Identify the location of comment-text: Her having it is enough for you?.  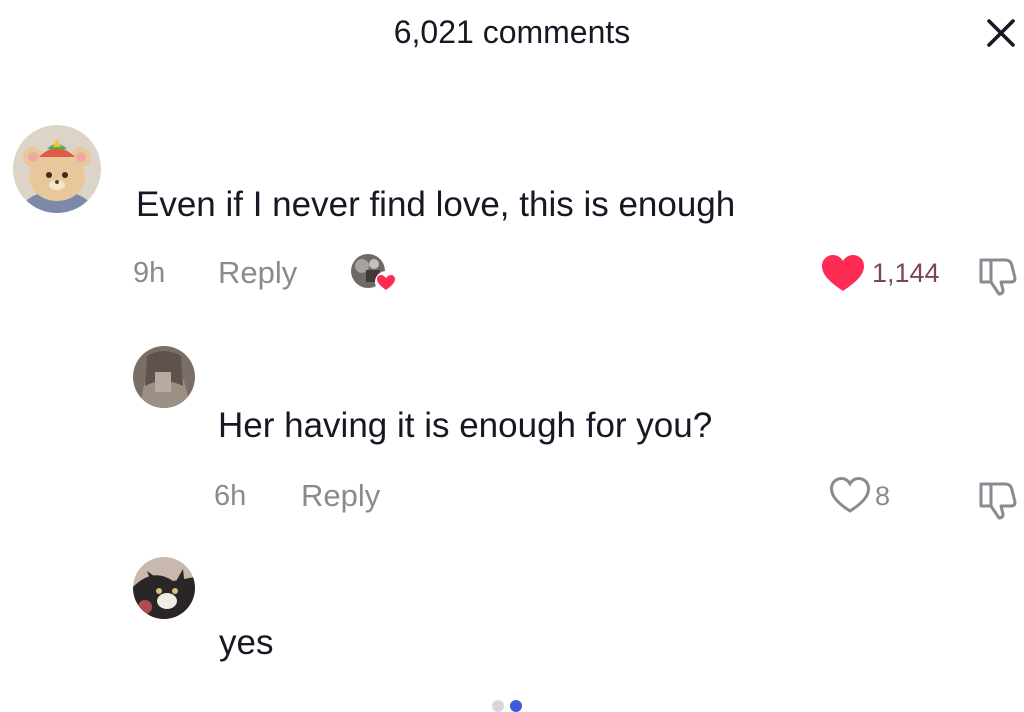
(465, 425).